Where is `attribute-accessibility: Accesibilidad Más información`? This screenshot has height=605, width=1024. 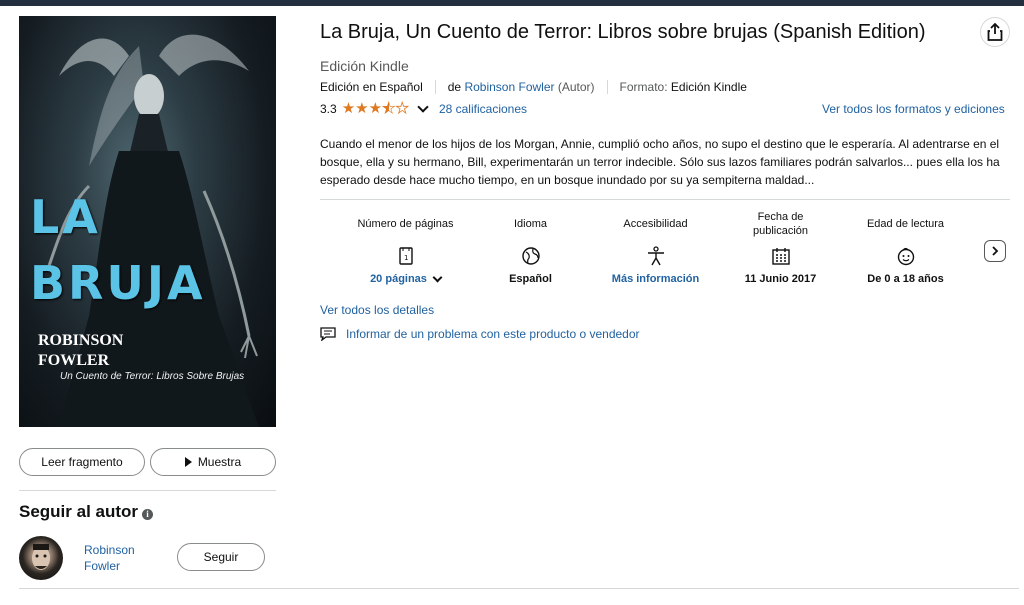 attribute-accessibility: Accesibilidad Más información is located at coordinates (655, 246).